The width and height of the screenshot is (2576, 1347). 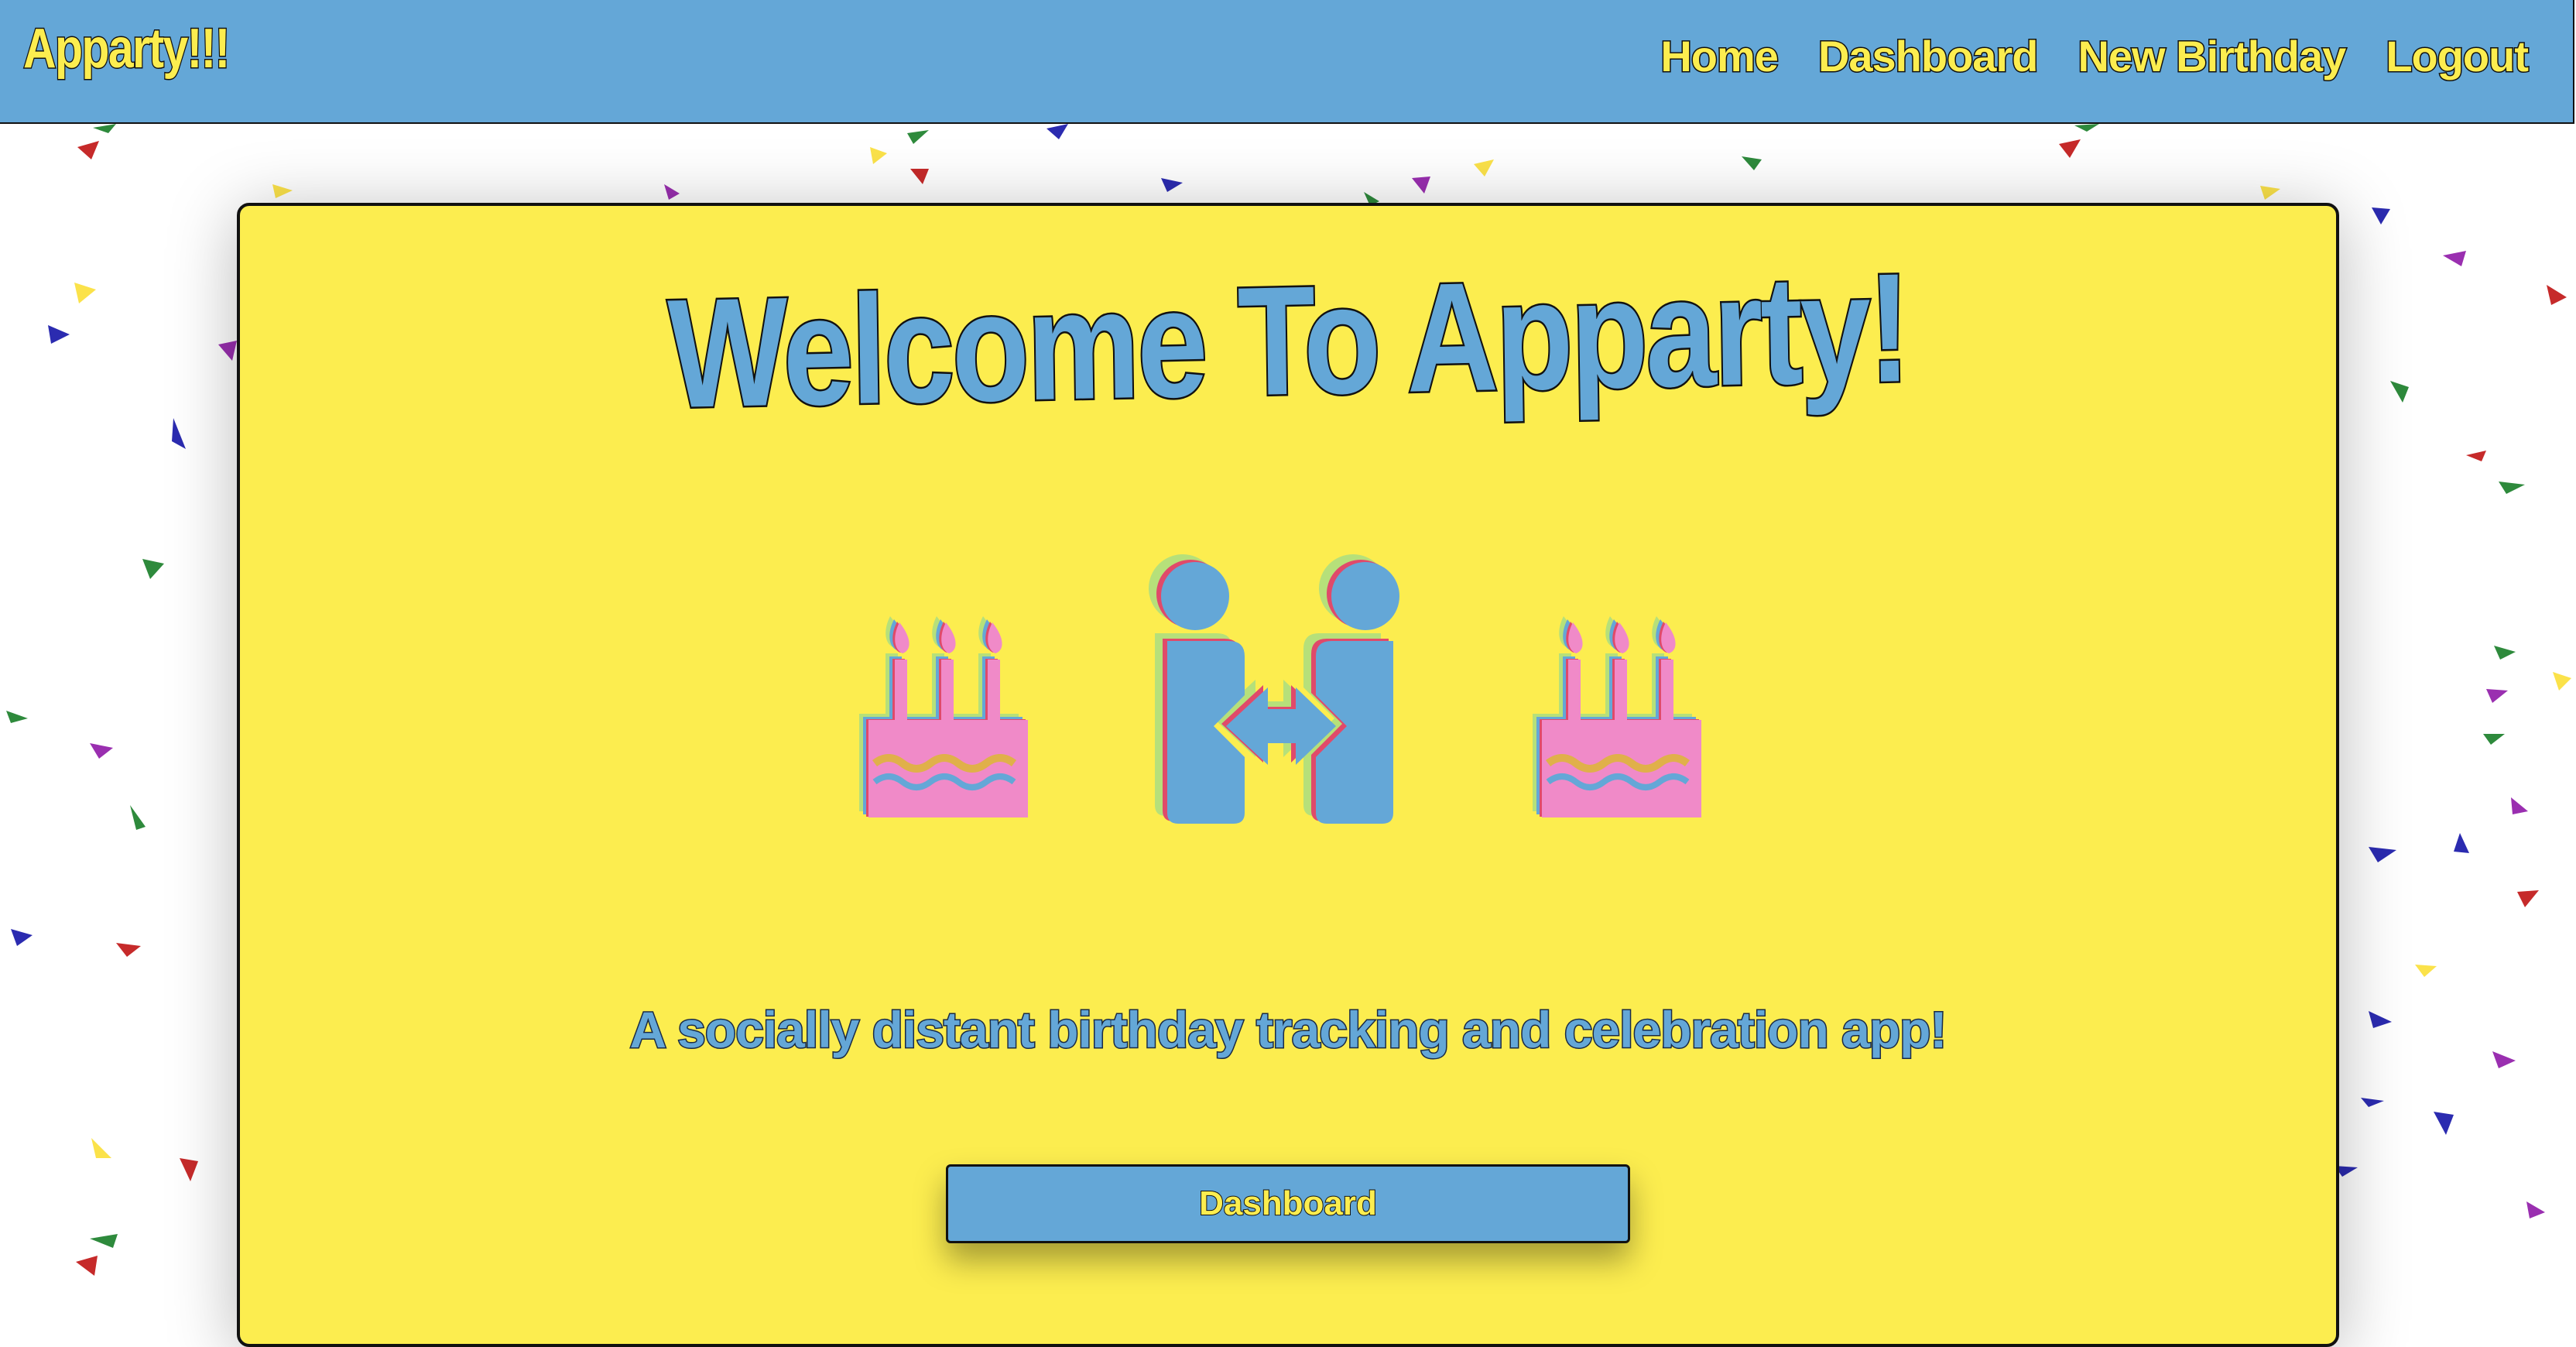 I want to click on birthday-cake-icon-right, so click(x=1617, y=716).